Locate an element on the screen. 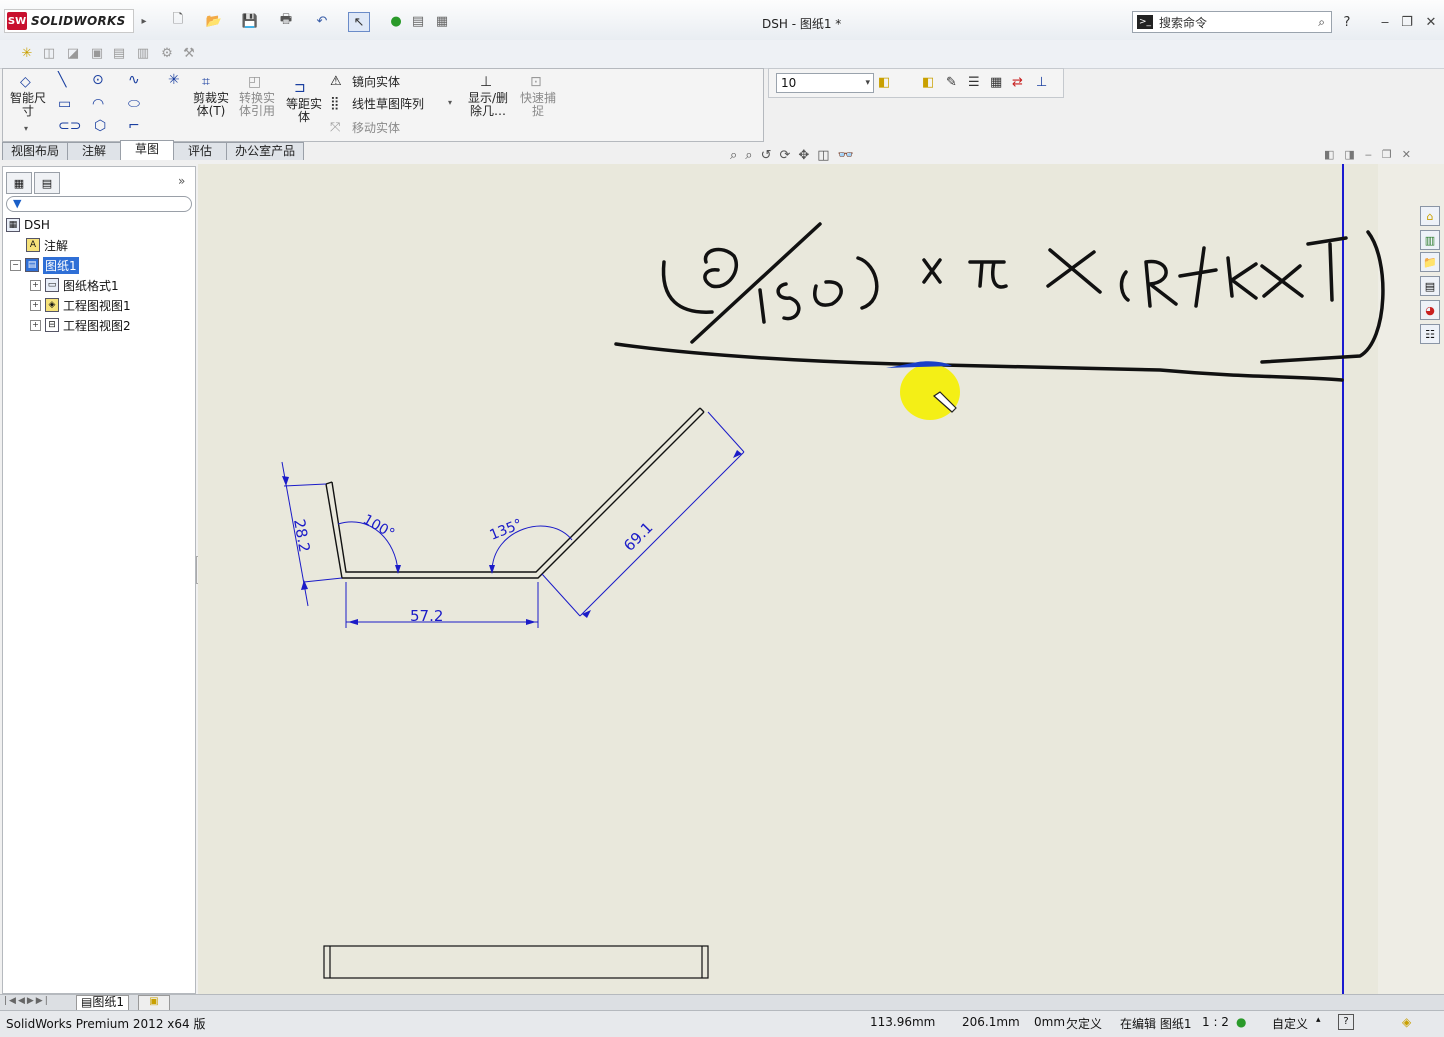 The height and width of the screenshot is (1037, 1444). profile-outer-edge is located at coordinates (515, 495).